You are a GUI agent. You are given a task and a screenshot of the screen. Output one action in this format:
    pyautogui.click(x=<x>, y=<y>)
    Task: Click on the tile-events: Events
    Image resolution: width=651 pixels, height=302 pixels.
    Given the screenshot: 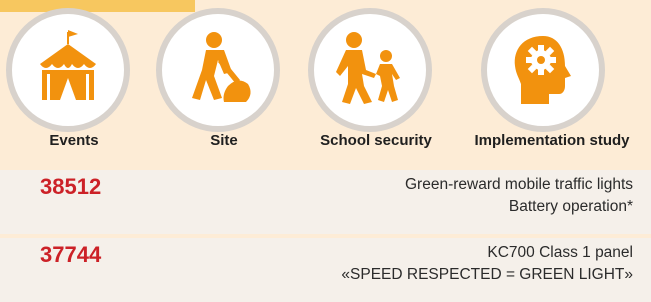 What is the action you would take?
    pyautogui.click(x=74, y=84)
    